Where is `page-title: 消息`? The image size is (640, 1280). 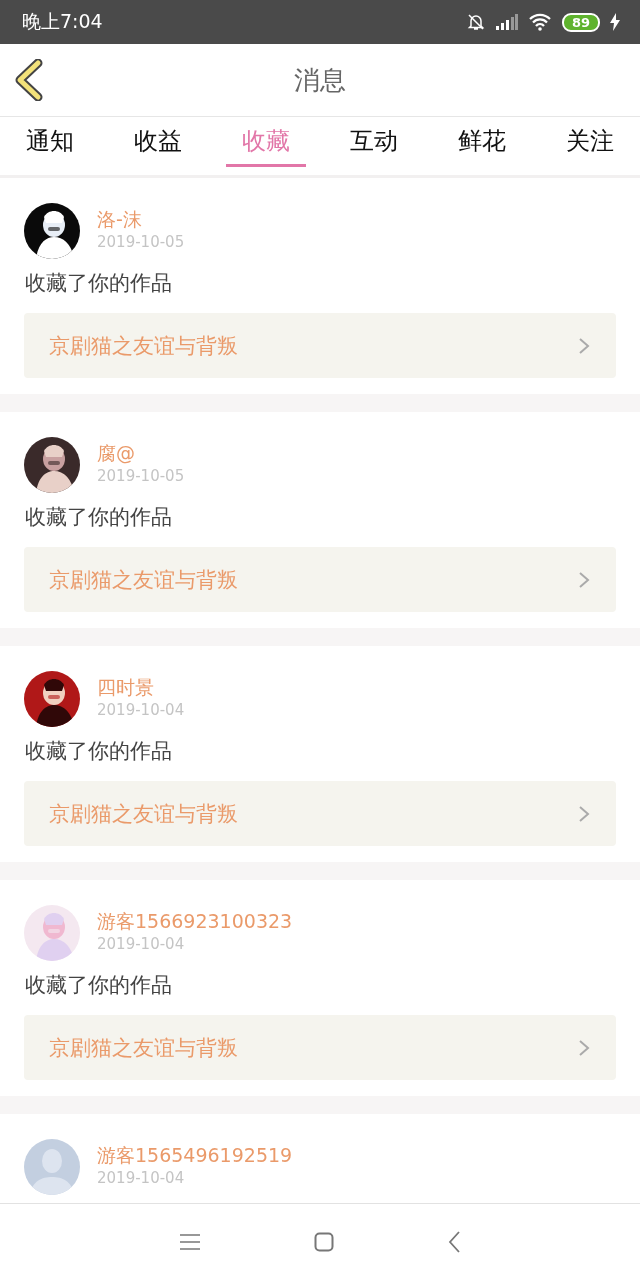 page-title: 消息 is located at coordinates (320, 80).